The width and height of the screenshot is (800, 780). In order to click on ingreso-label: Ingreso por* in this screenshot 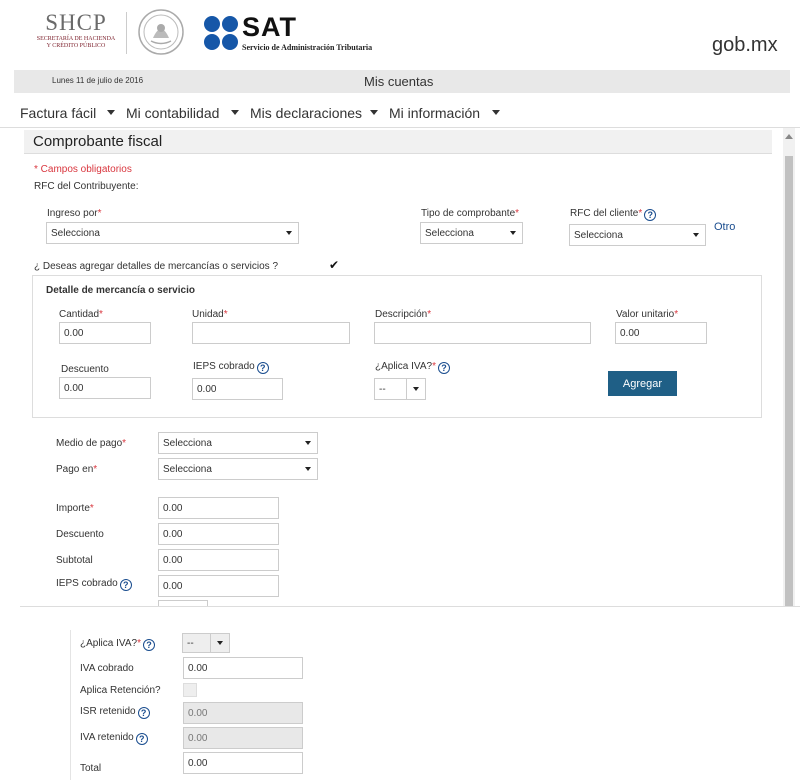, I will do `click(74, 213)`.